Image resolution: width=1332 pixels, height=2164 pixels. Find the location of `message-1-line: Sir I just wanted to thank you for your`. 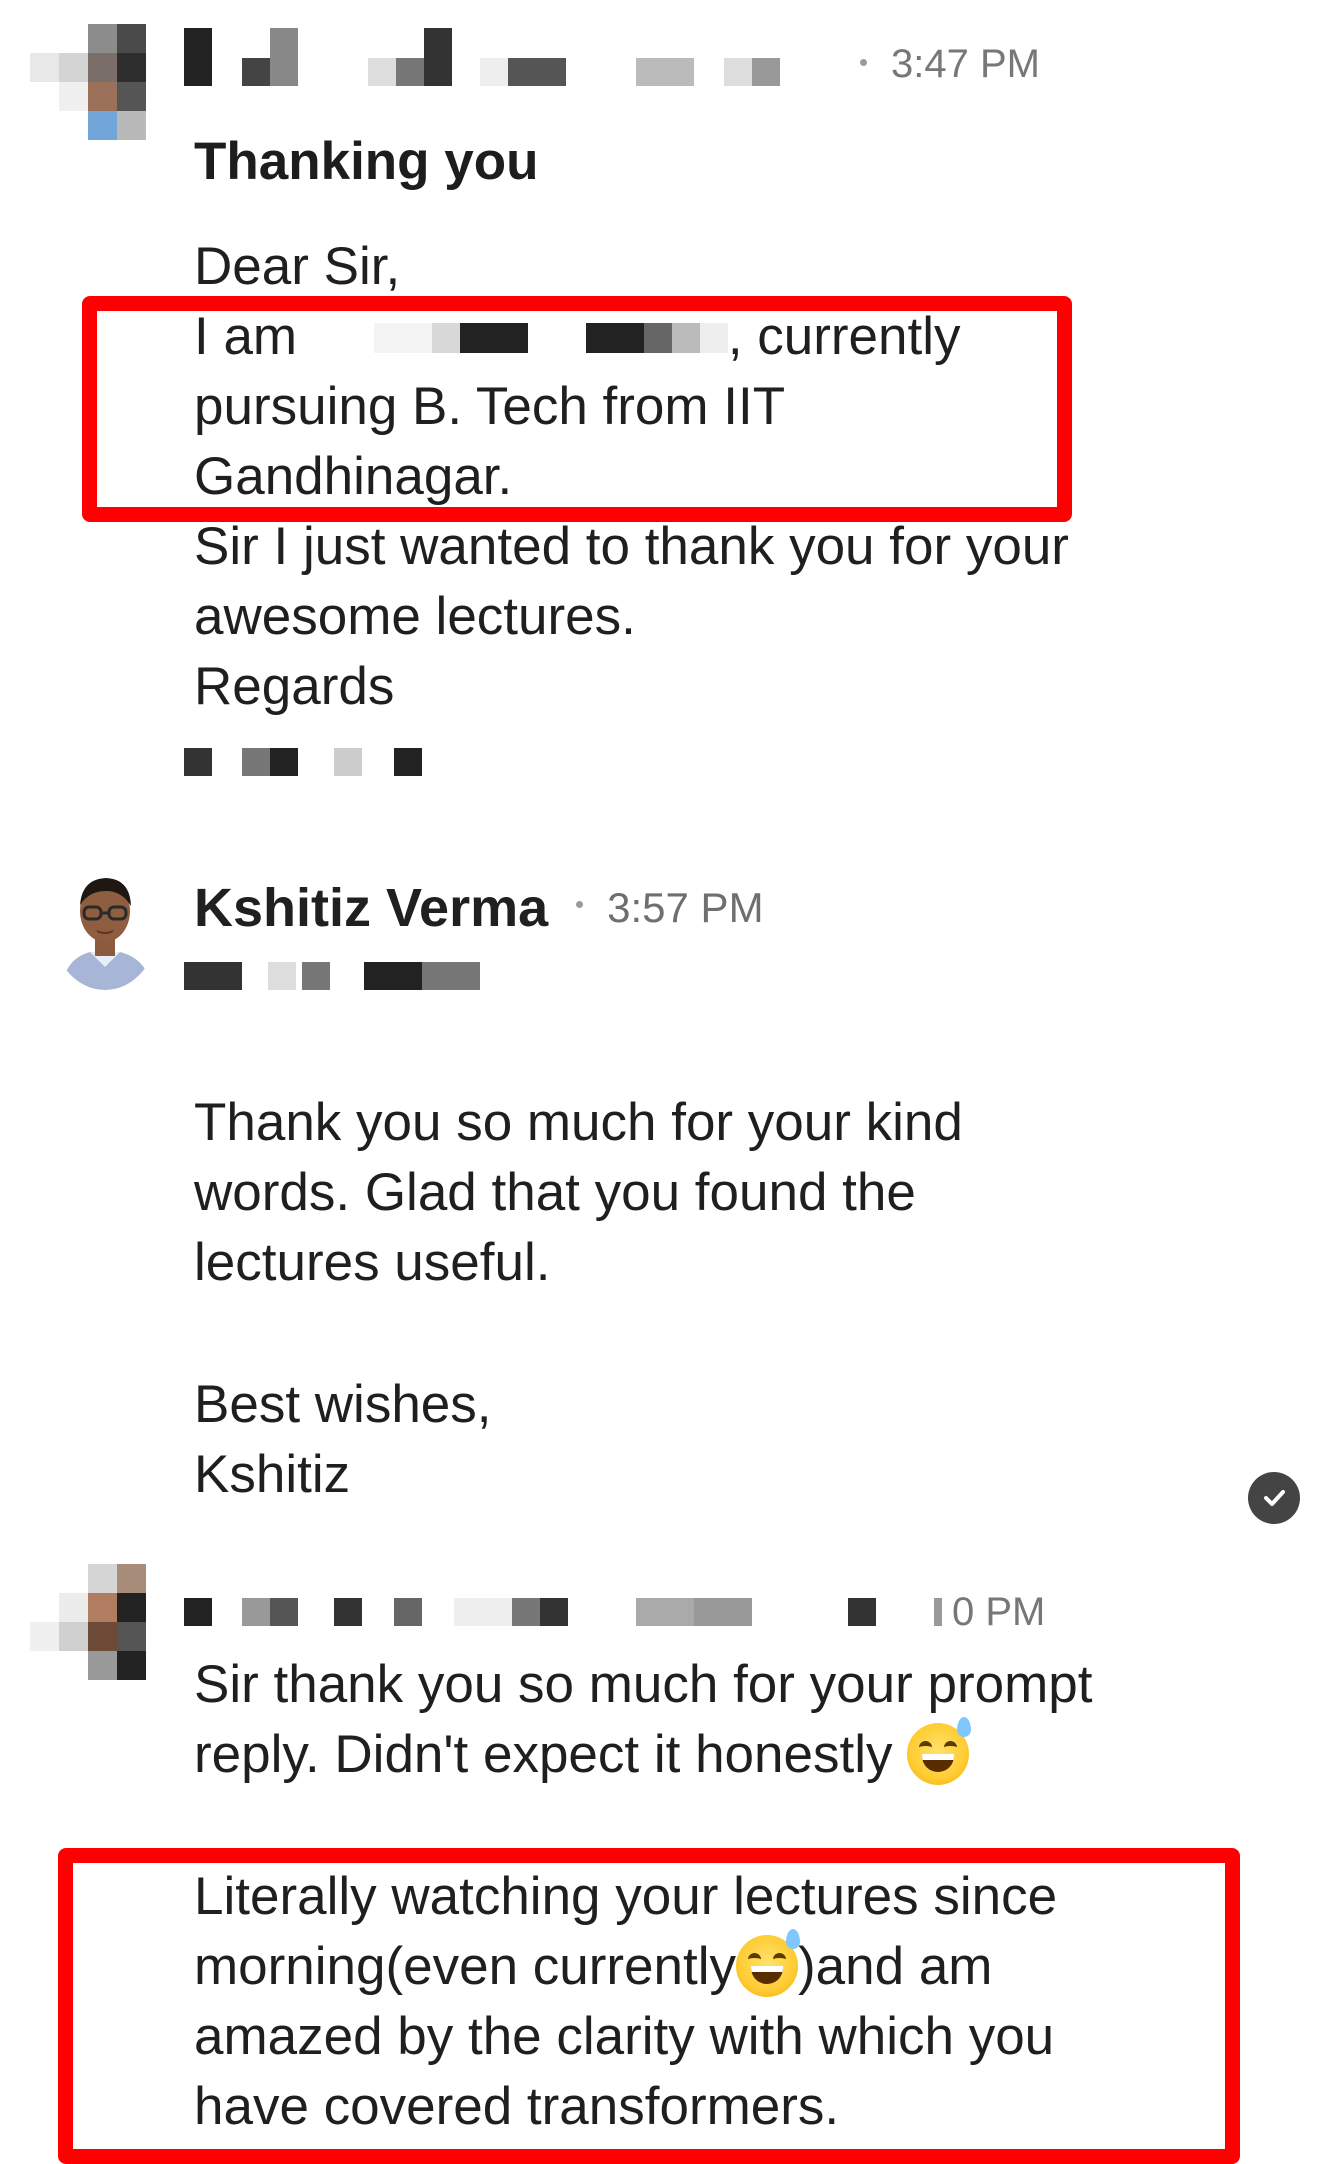

message-1-line: Sir I just wanted to thank you for your is located at coordinates (631, 546).